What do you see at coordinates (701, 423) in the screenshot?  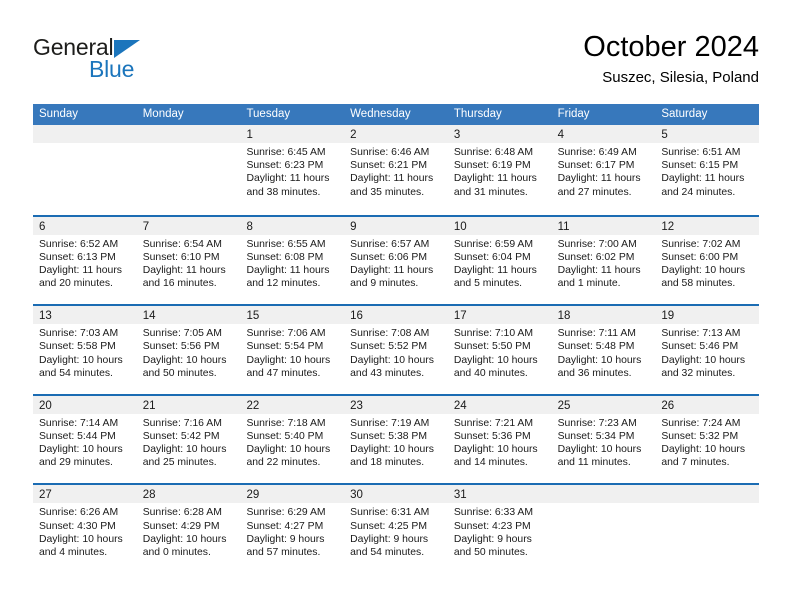 I see `sunrise-text: Sunrise: 7:24 AM` at bounding box center [701, 423].